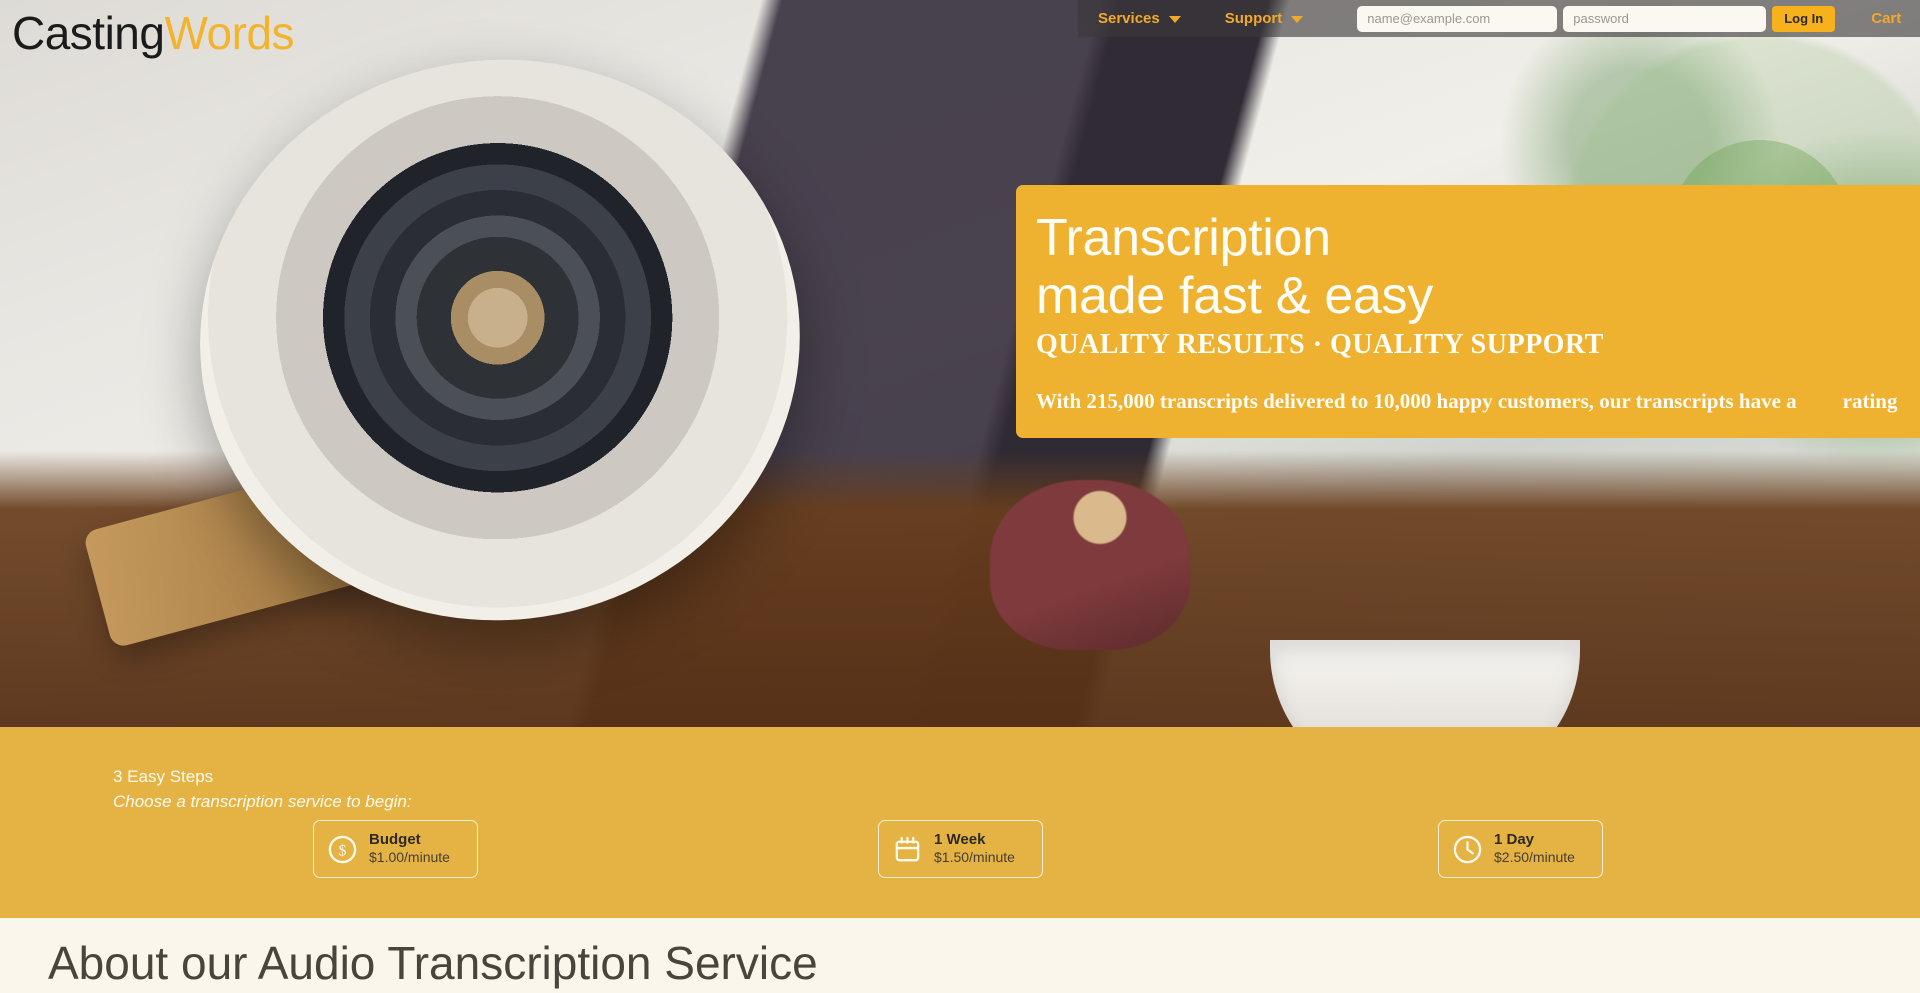 This screenshot has height=993, width=1920. I want to click on option-name: 1 Week, so click(960, 839).